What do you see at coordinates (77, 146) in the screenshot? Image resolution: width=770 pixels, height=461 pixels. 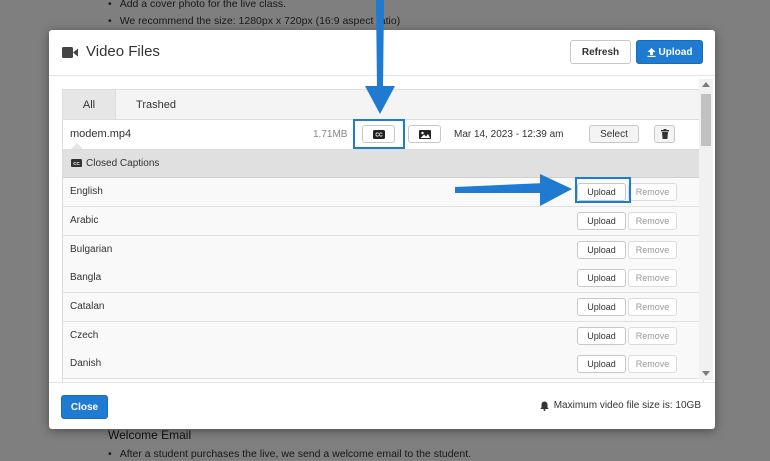 I see `expanded-caret` at bounding box center [77, 146].